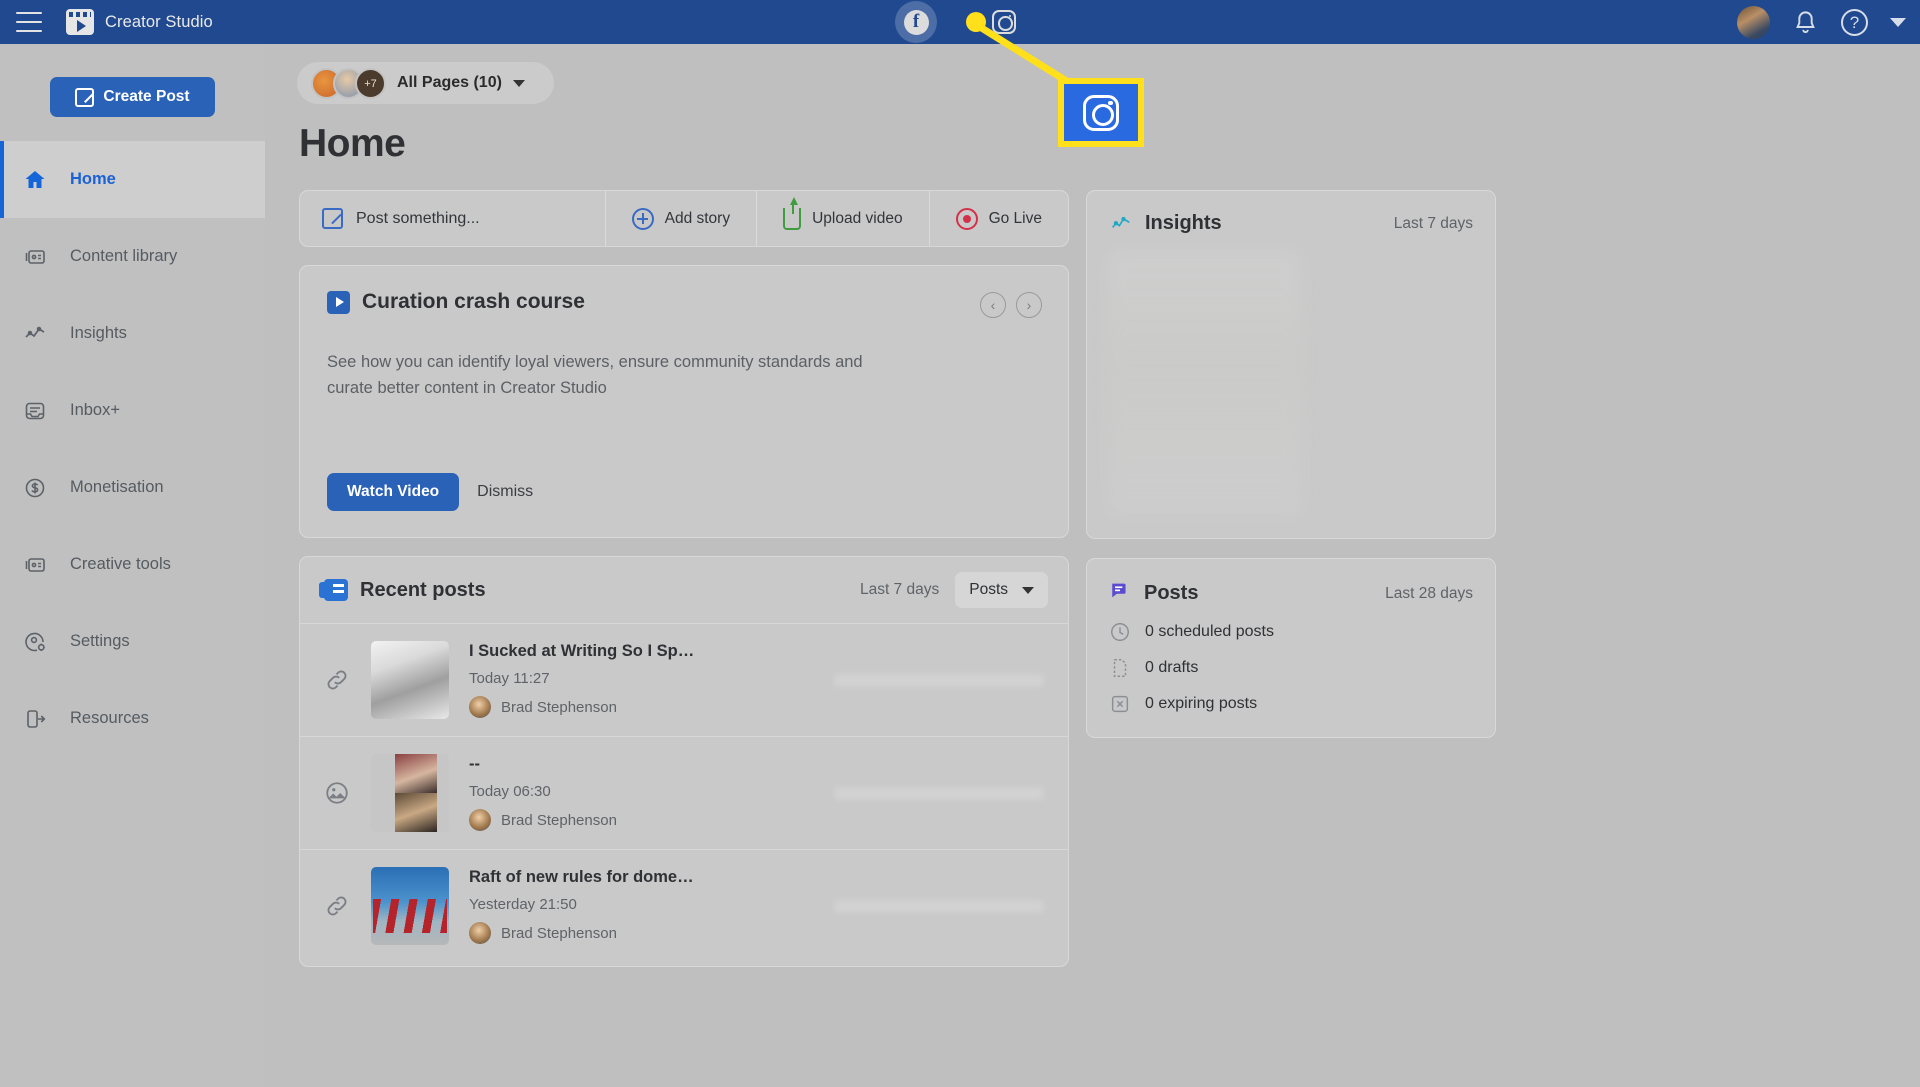 This screenshot has height=1087, width=1920. What do you see at coordinates (1011, 305) in the screenshot?
I see `curation-carousel-nav: ‹ ›` at bounding box center [1011, 305].